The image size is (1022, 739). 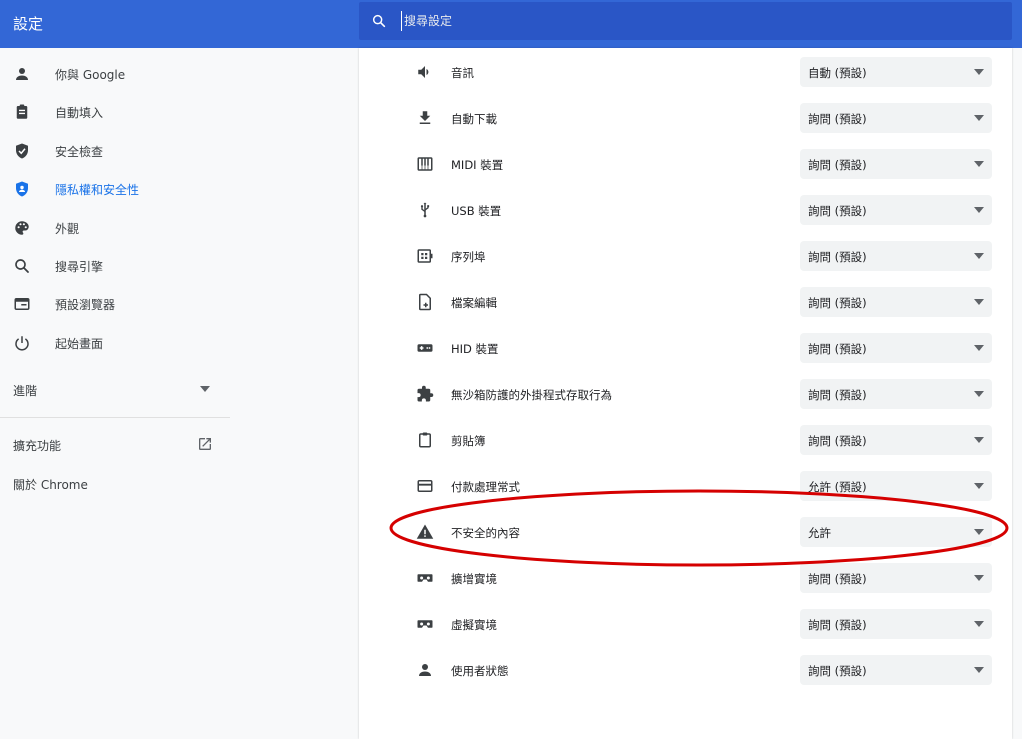 I want to click on permission-select-value: 允許 (預設), so click(x=837, y=487).